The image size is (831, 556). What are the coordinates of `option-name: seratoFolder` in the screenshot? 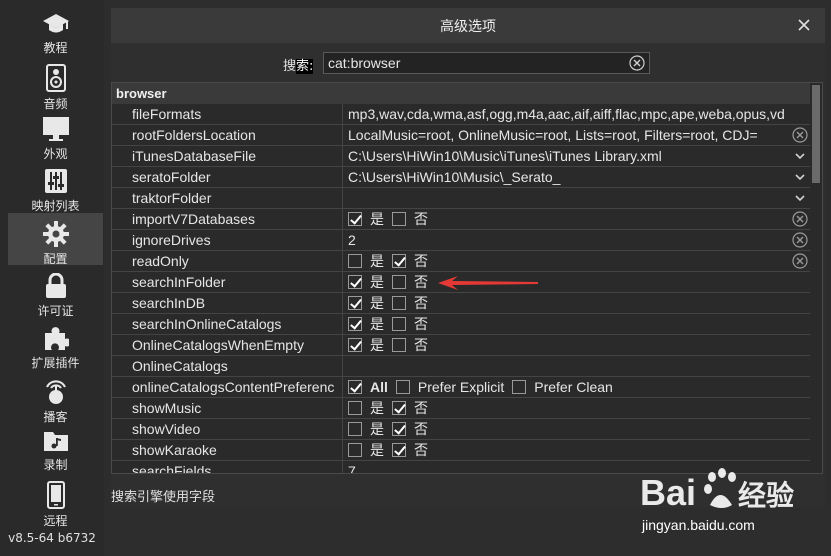 It's located at (227, 177).